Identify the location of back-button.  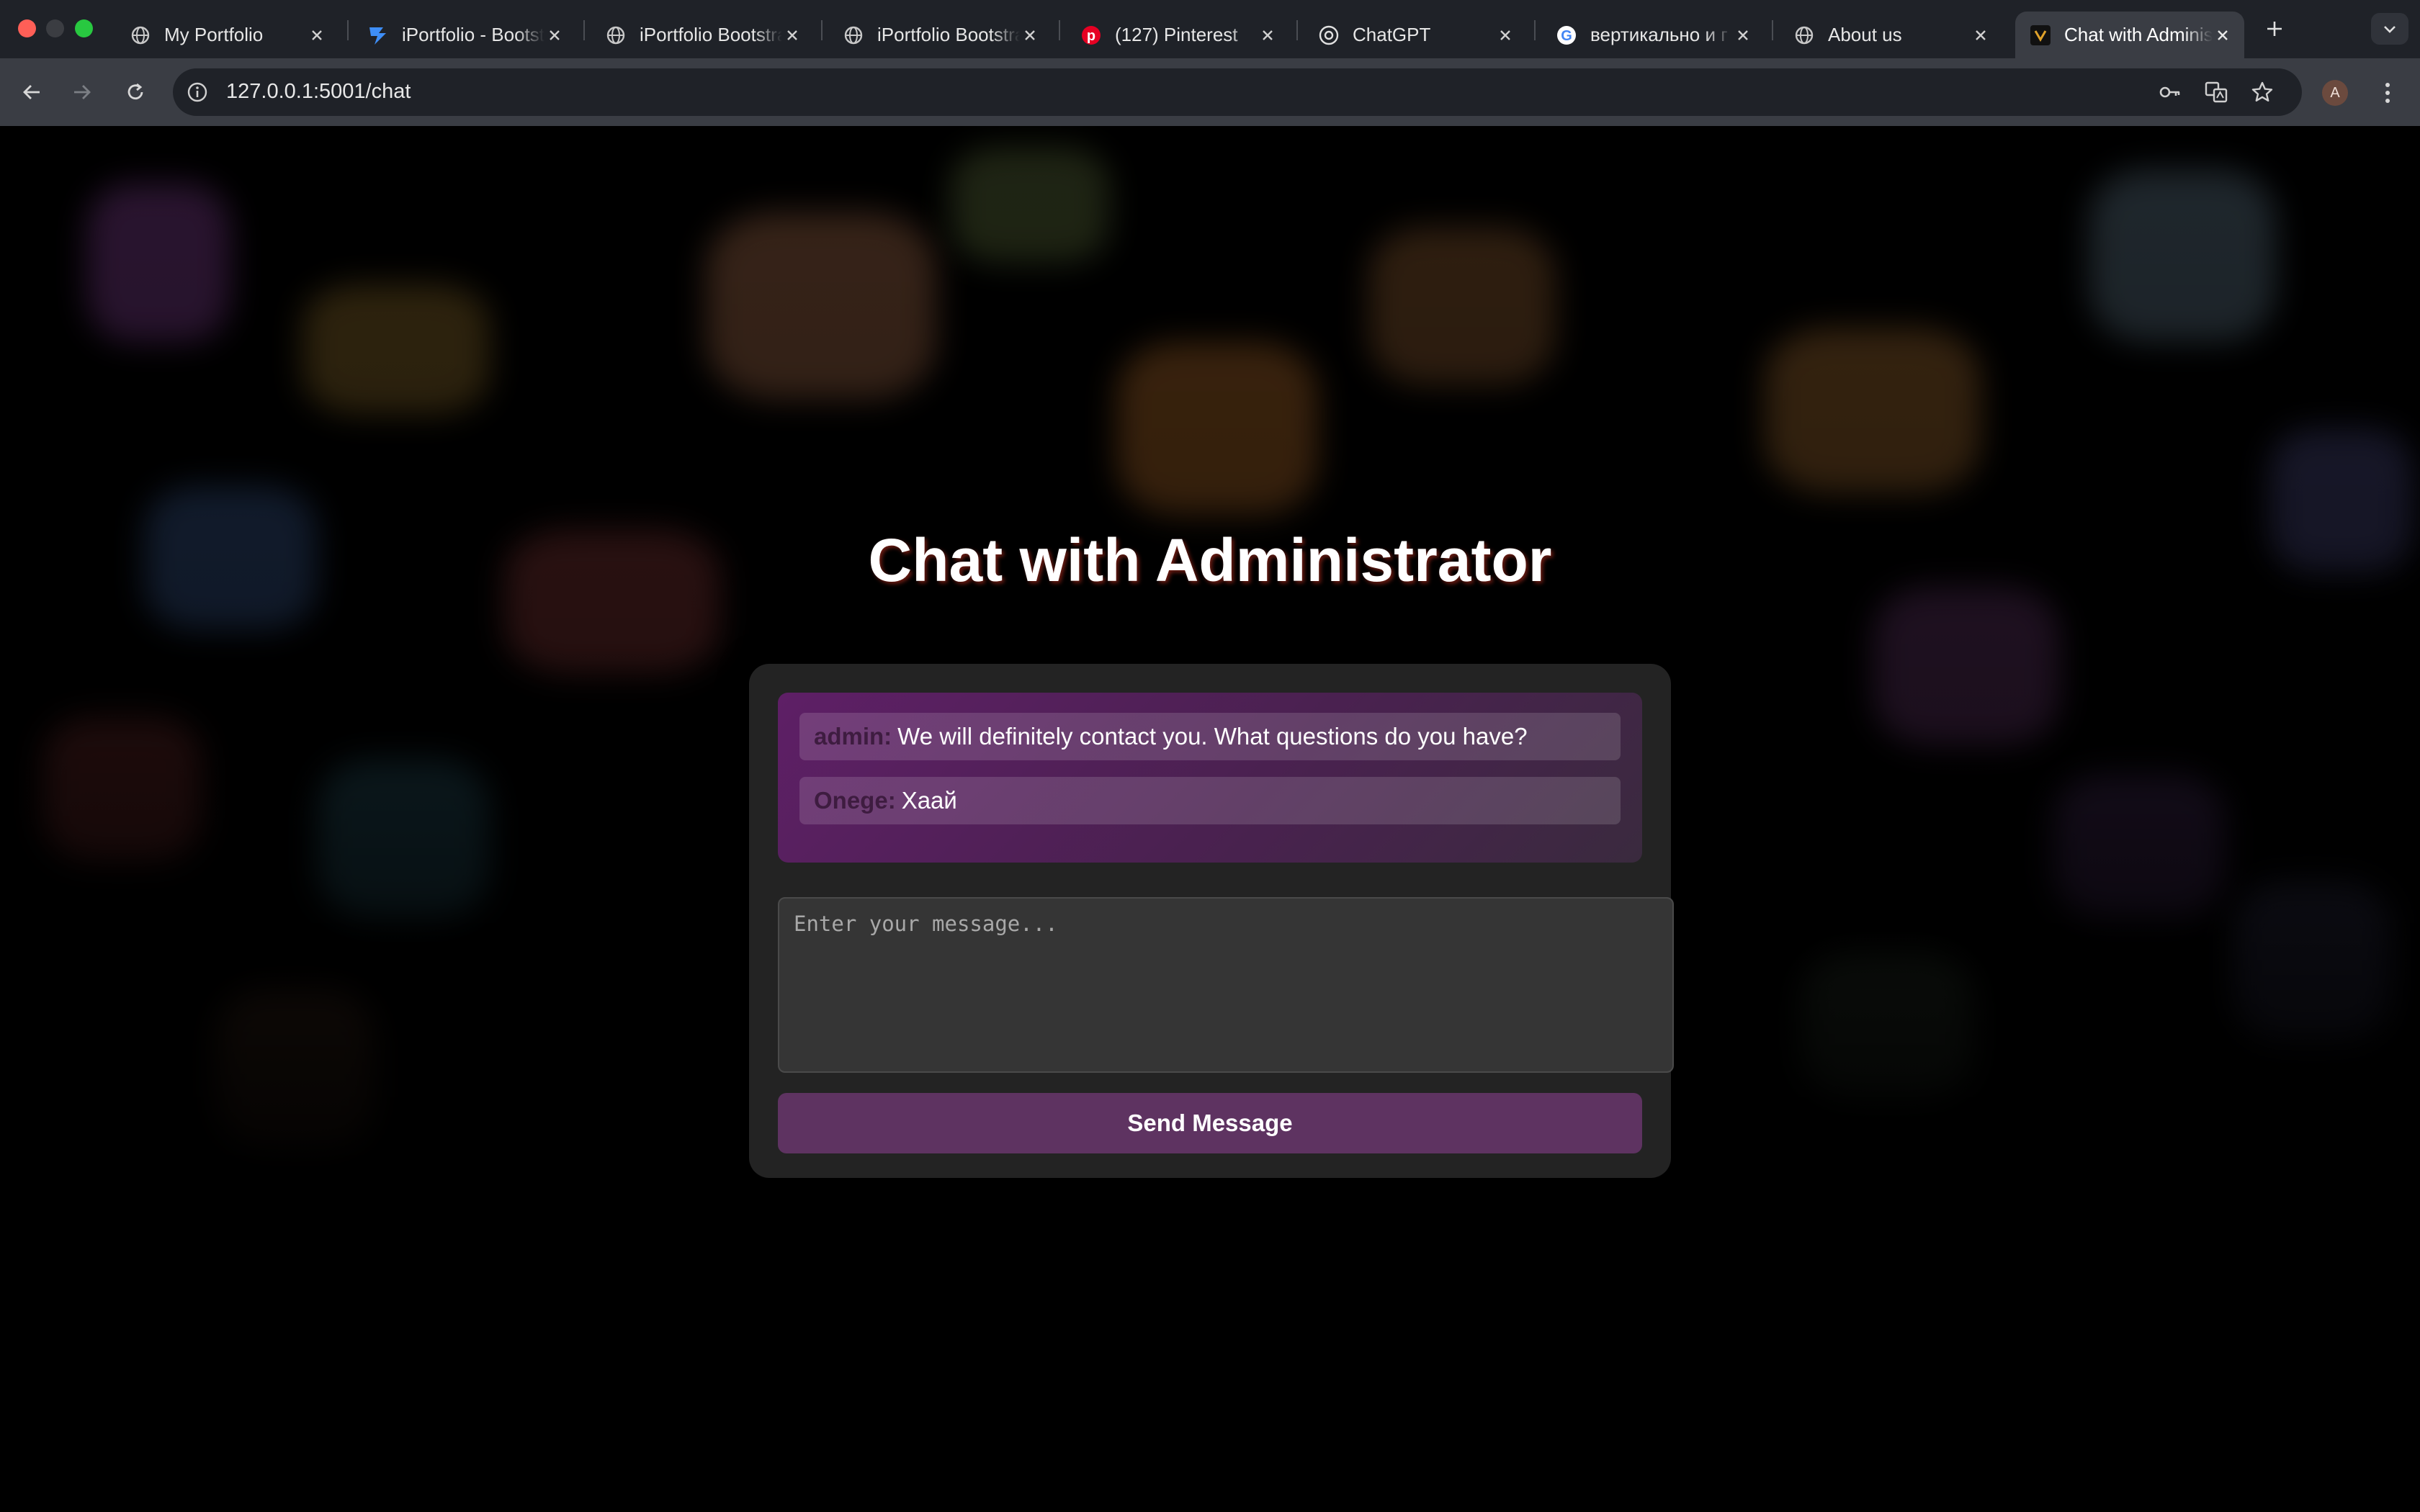
(32, 92).